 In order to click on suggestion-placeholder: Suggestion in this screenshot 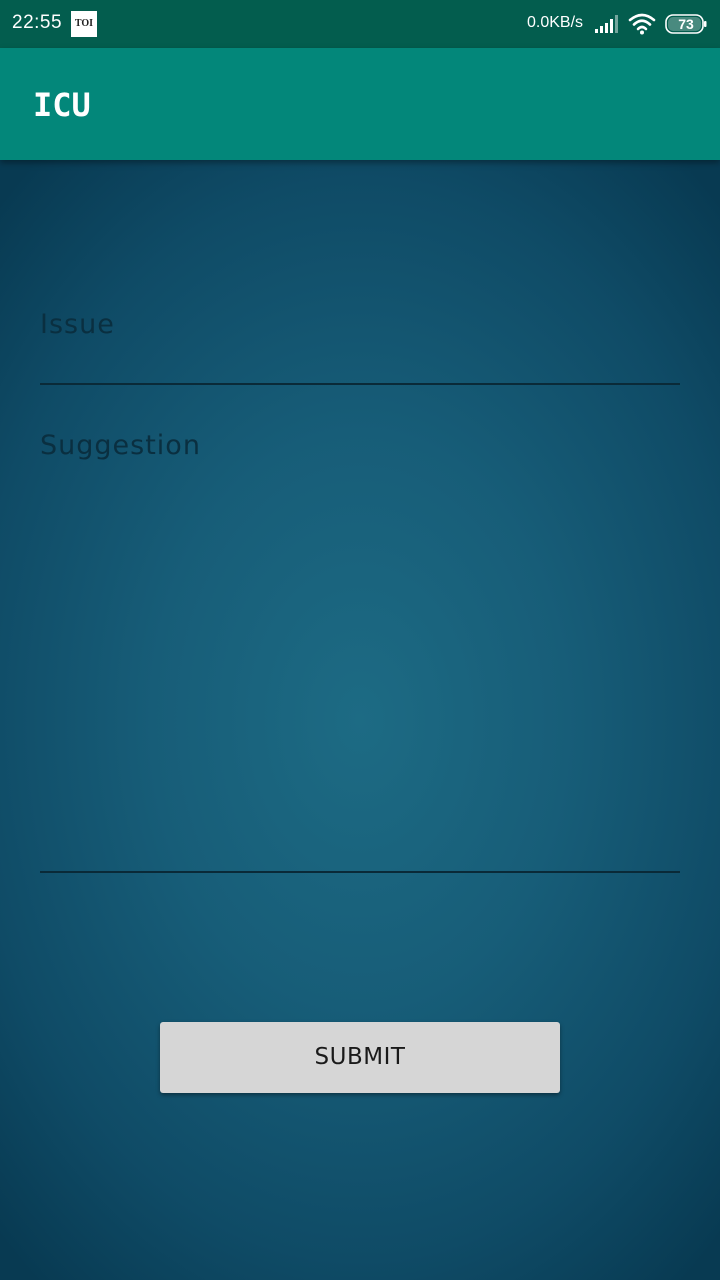, I will do `click(120, 445)`.